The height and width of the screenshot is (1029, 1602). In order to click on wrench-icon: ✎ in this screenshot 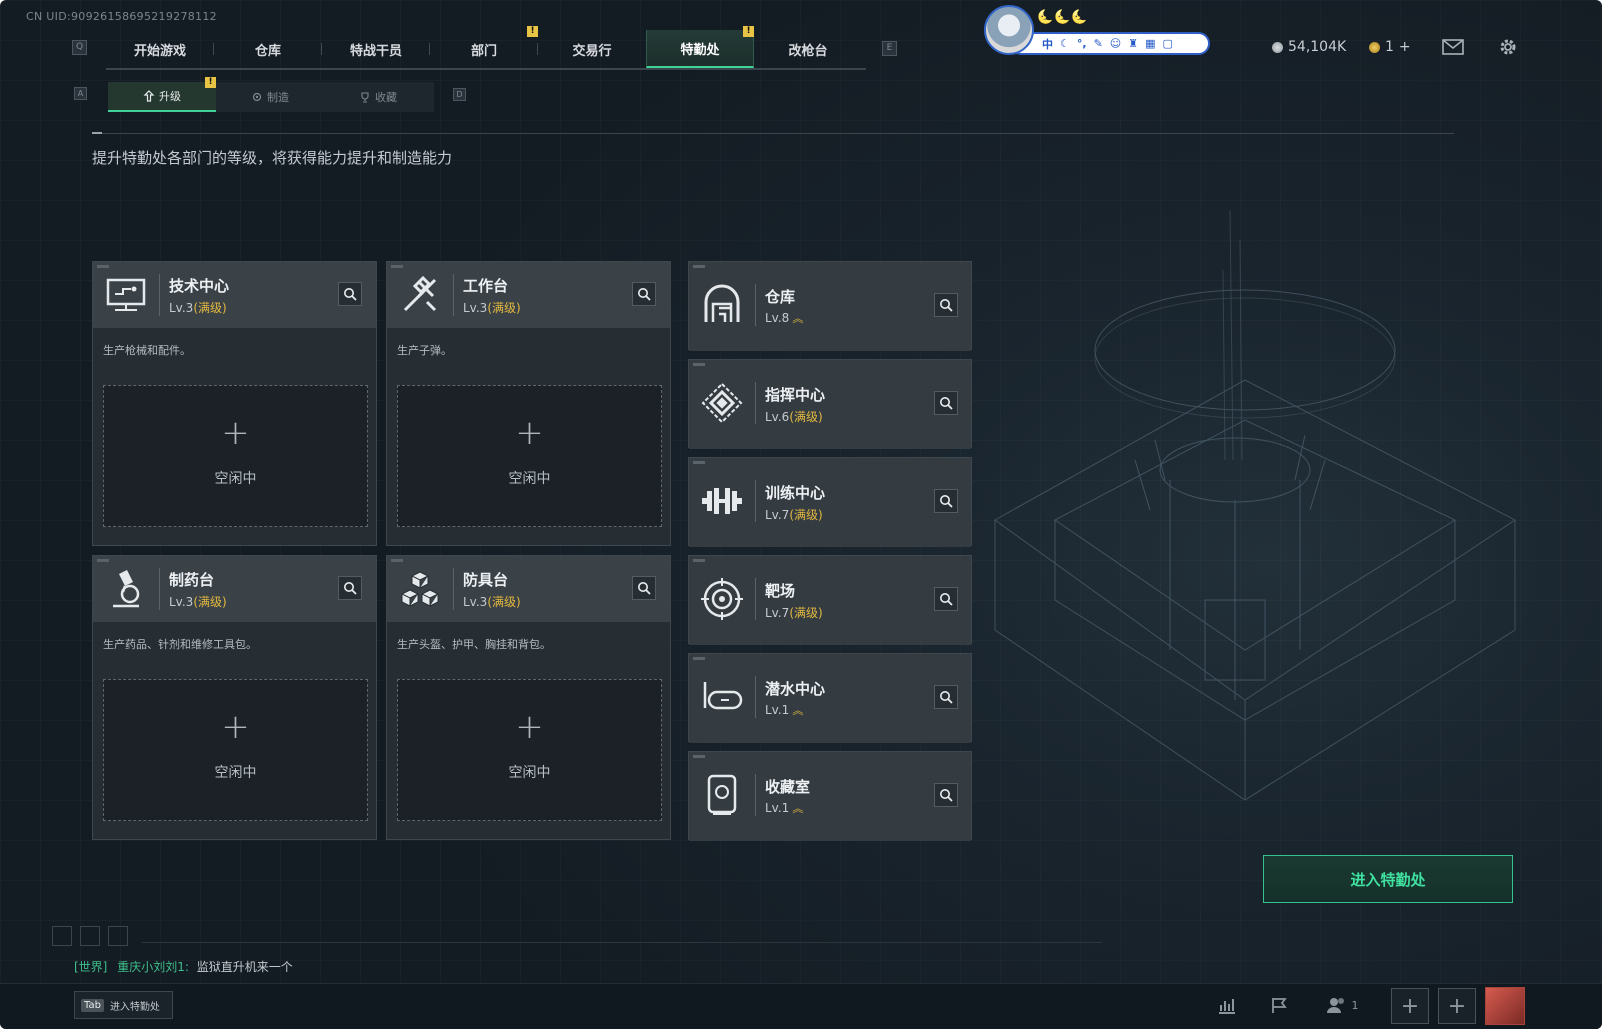, I will do `click(1098, 43)`.